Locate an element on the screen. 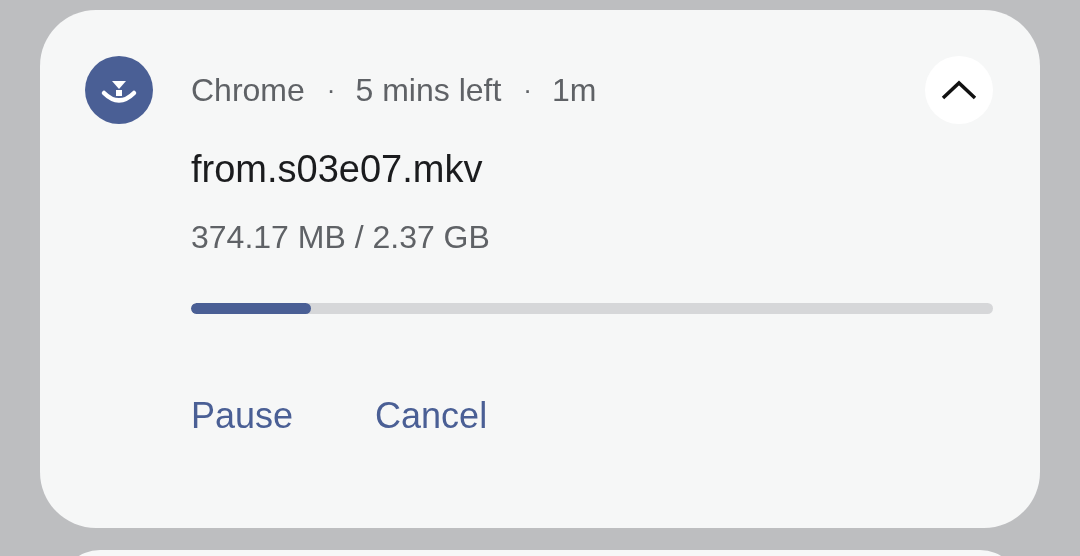 This screenshot has width=1080, height=556. detail-text: 5 mins left is located at coordinates (428, 90).